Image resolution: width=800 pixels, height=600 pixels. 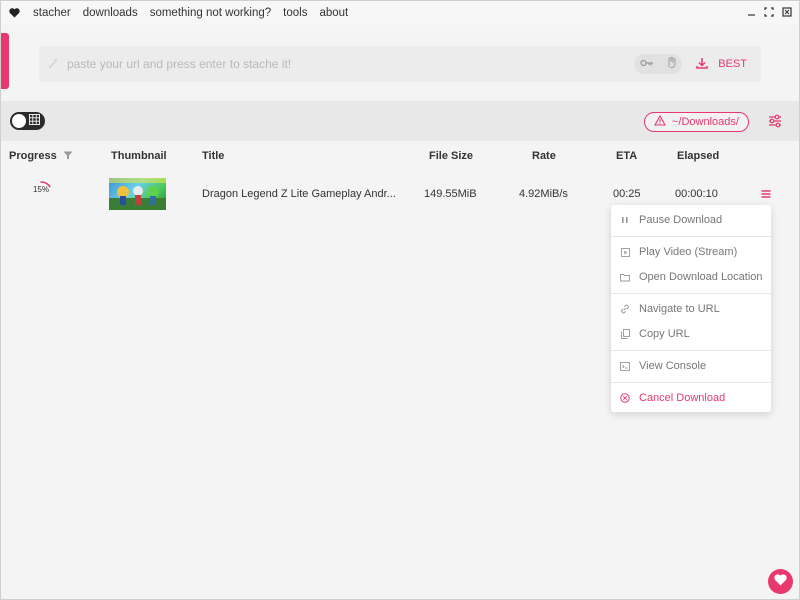 I want to click on url-box: BEST, so click(x=400, y=64).